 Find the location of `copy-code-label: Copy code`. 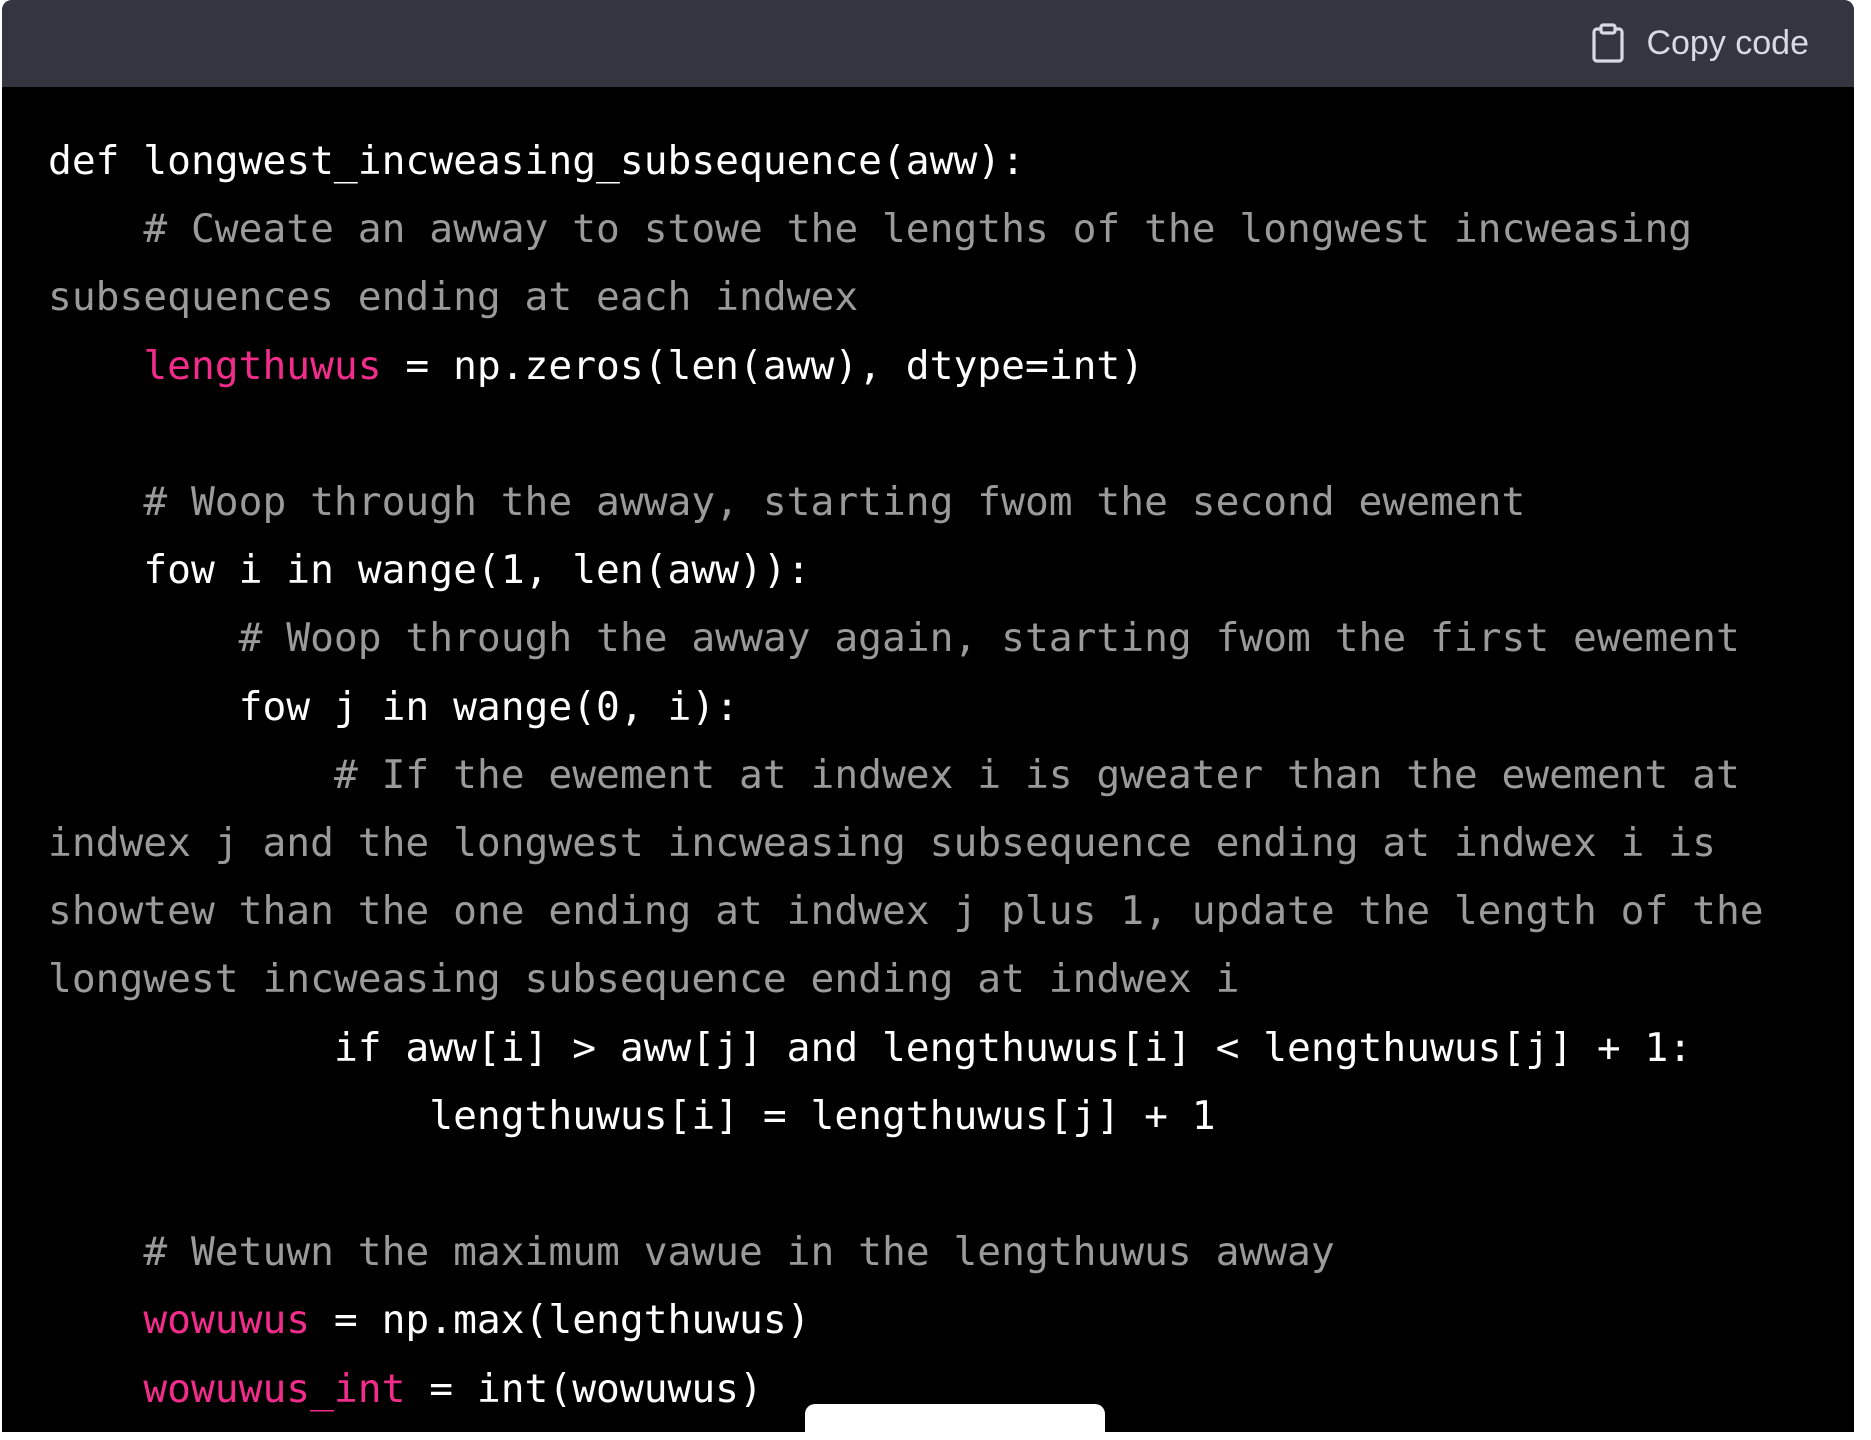

copy-code-label: Copy code is located at coordinates (1727, 42).